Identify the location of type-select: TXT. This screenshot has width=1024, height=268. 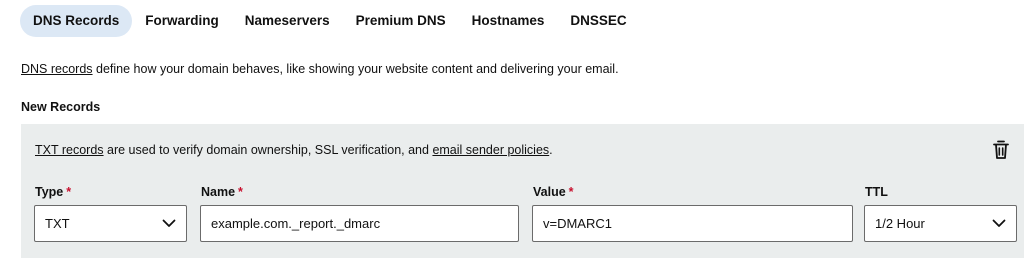
(110, 223).